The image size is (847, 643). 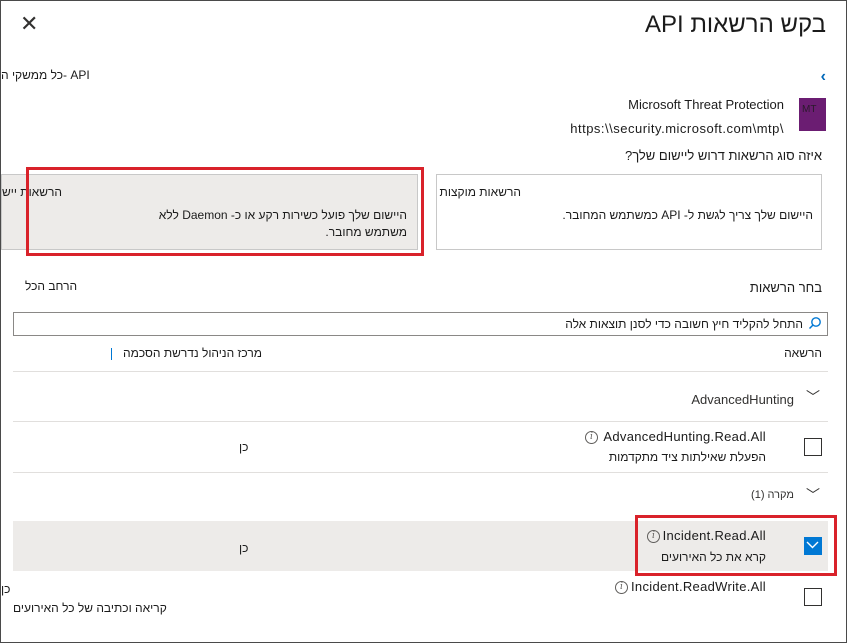 I want to click on highlight-application-card, so click(x=225, y=211).